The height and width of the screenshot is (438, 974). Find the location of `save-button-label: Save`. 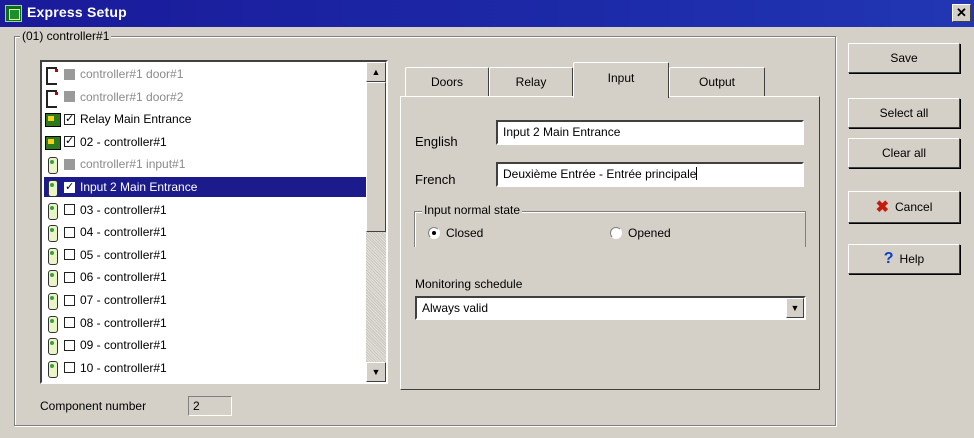

save-button-label: Save is located at coordinates (904, 58).